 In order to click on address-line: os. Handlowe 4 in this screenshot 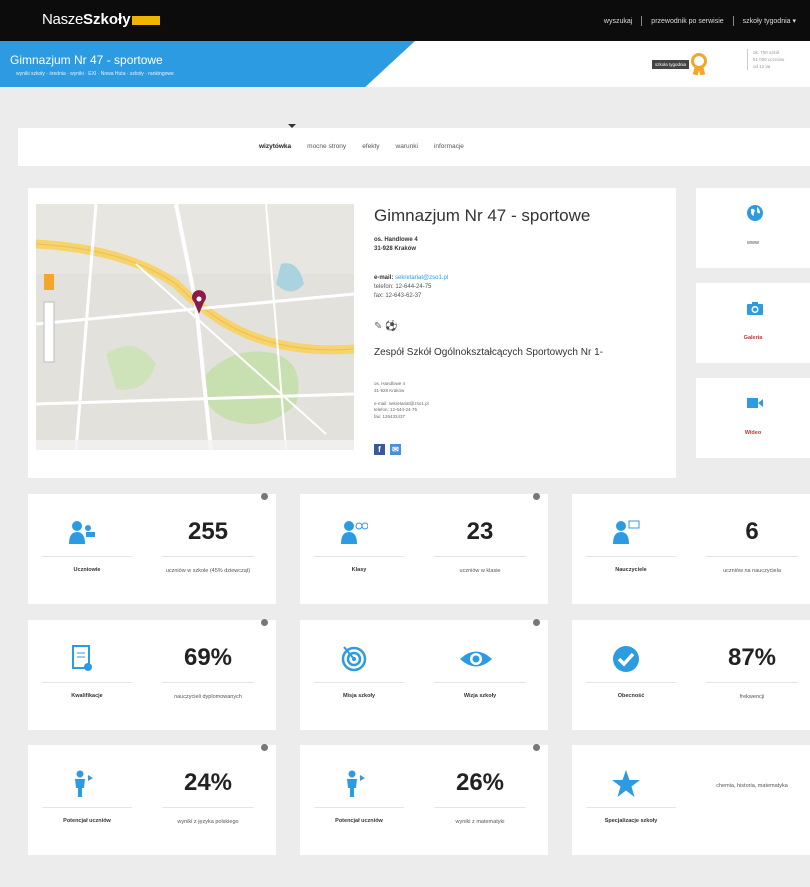, I will do `click(396, 240)`.